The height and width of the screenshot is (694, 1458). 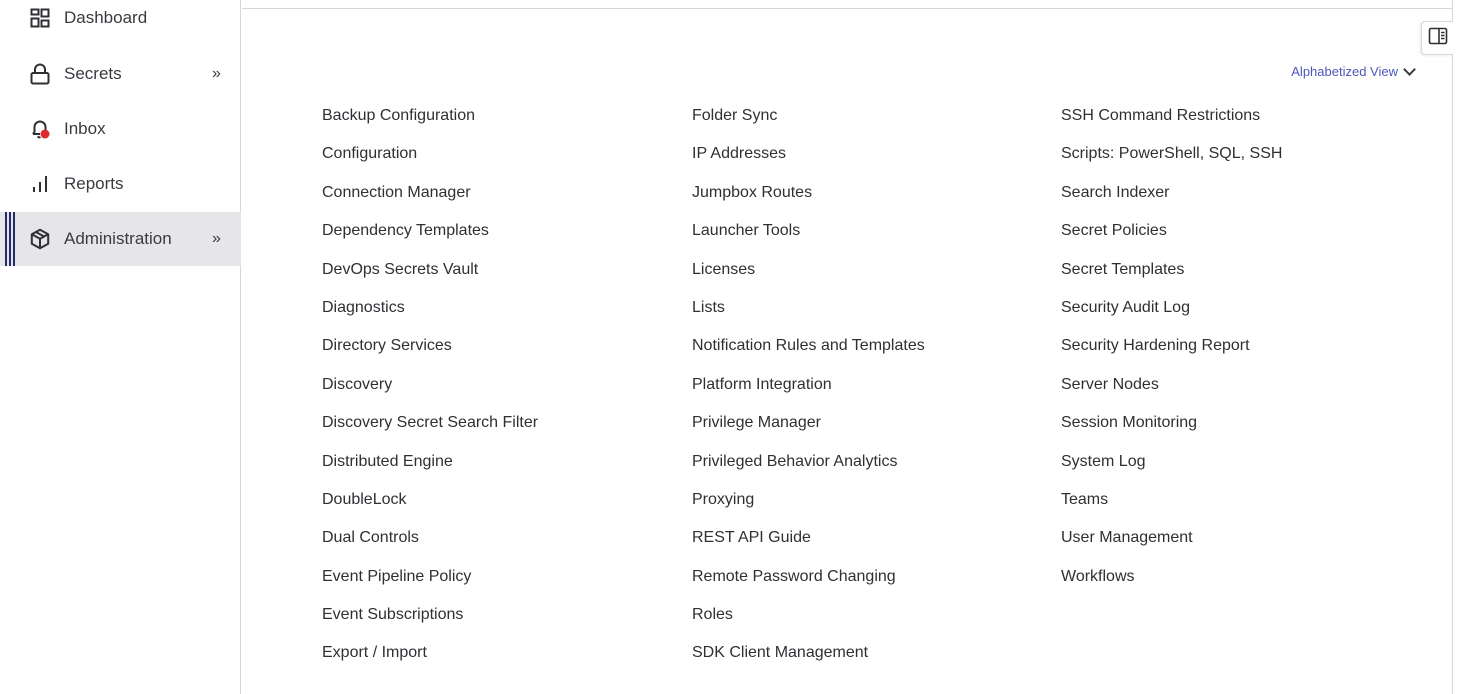 What do you see at coordinates (847, 8) in the screenshot?
I see `divider` at bounding box center [847, 8].